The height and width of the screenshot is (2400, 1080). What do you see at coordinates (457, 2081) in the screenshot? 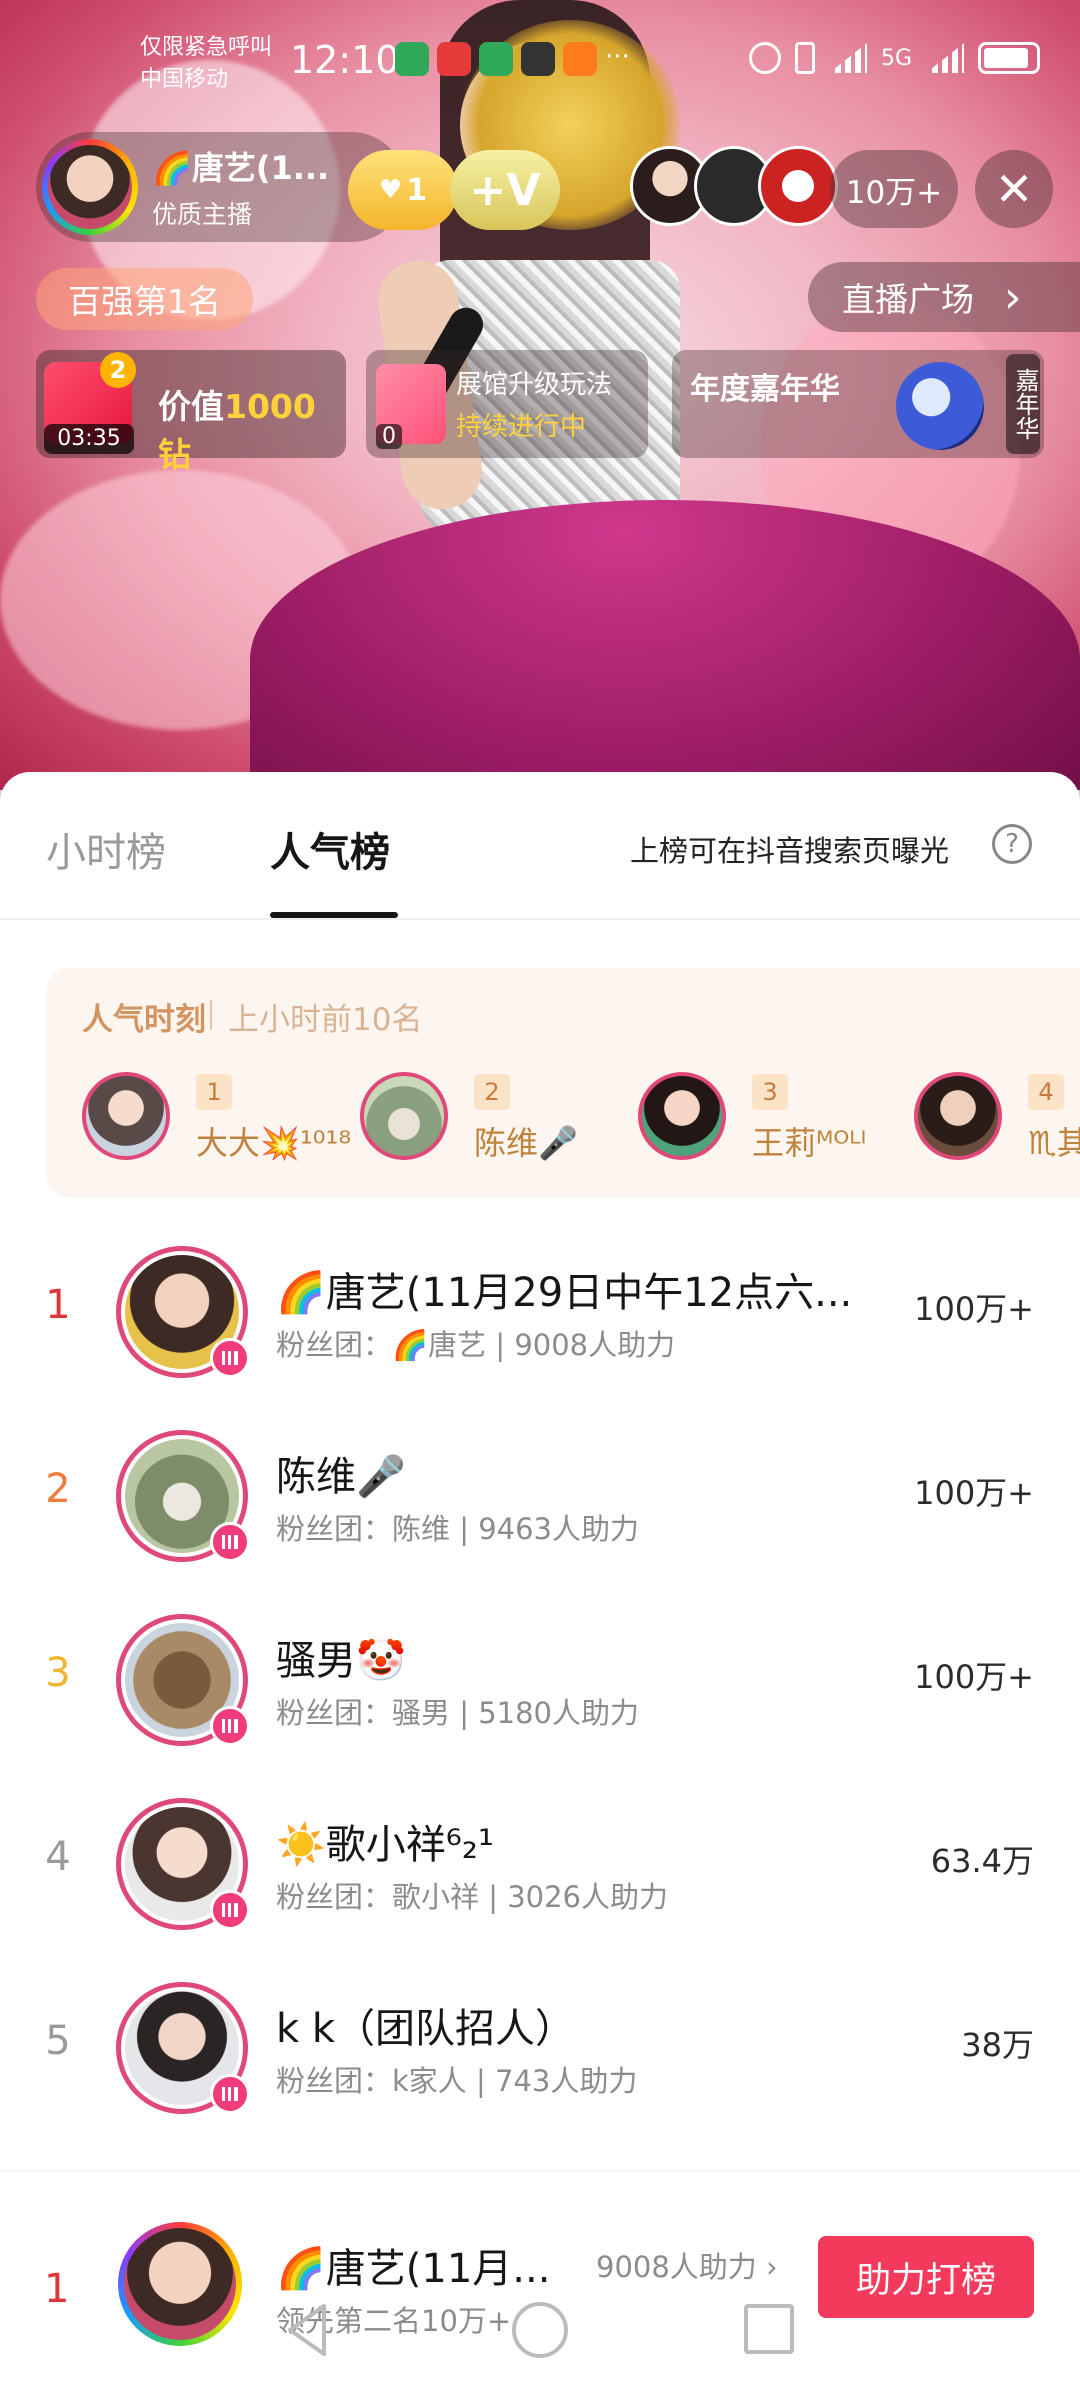
I see `fan-club-info: 粉丝团：k家人 | 743人助力` at bounding box center [457, 2081].